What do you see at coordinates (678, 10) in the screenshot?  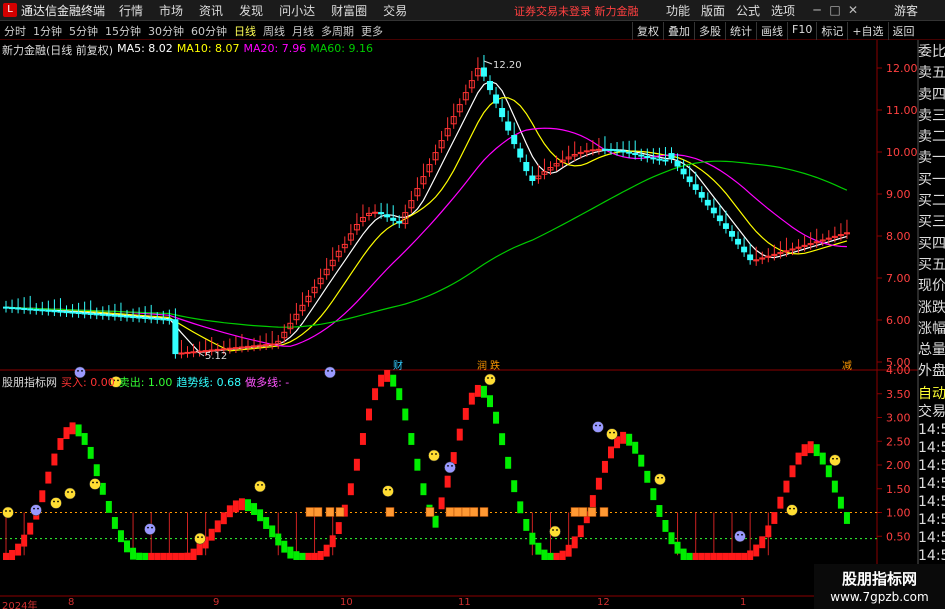 I see `menu-gongneng: 功能` at bounding box center [678, 10].